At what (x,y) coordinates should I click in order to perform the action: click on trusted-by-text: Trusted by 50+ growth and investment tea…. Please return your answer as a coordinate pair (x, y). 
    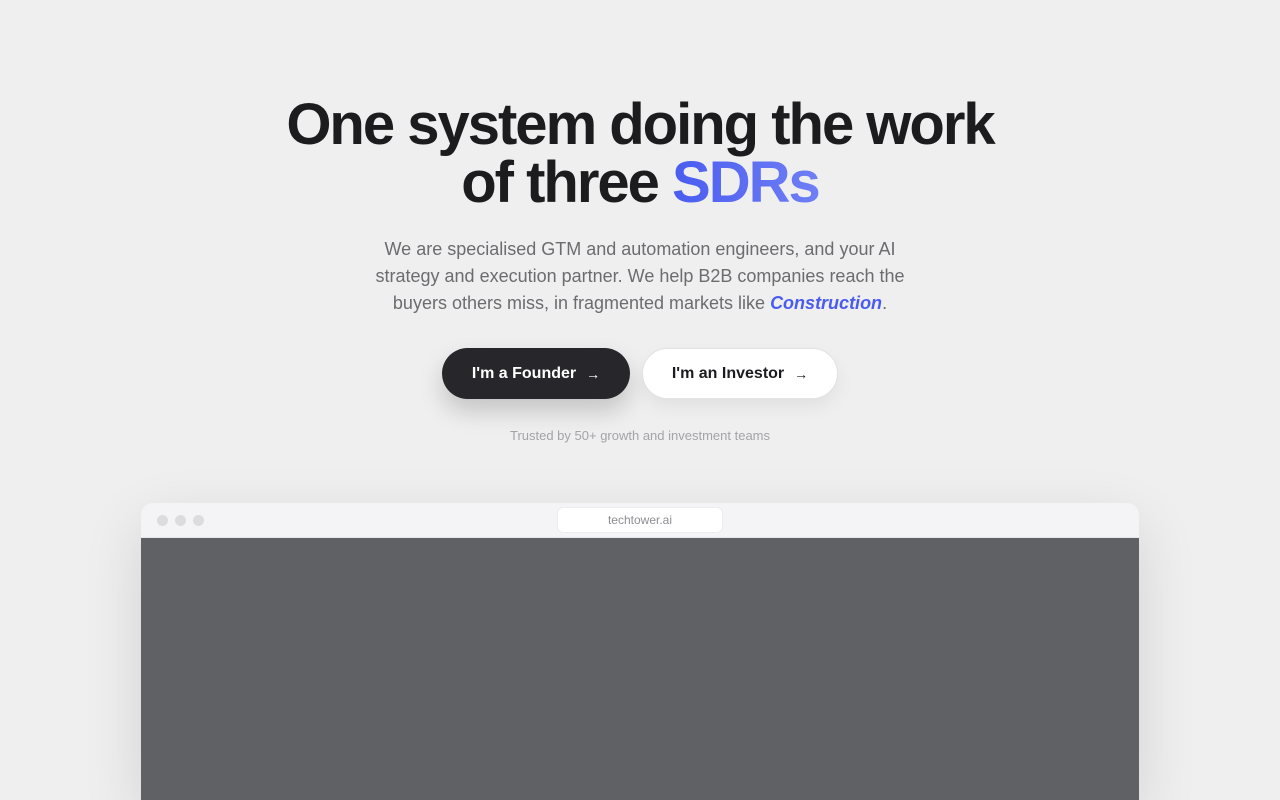
    Looking at the image, I should click on (639, 435).